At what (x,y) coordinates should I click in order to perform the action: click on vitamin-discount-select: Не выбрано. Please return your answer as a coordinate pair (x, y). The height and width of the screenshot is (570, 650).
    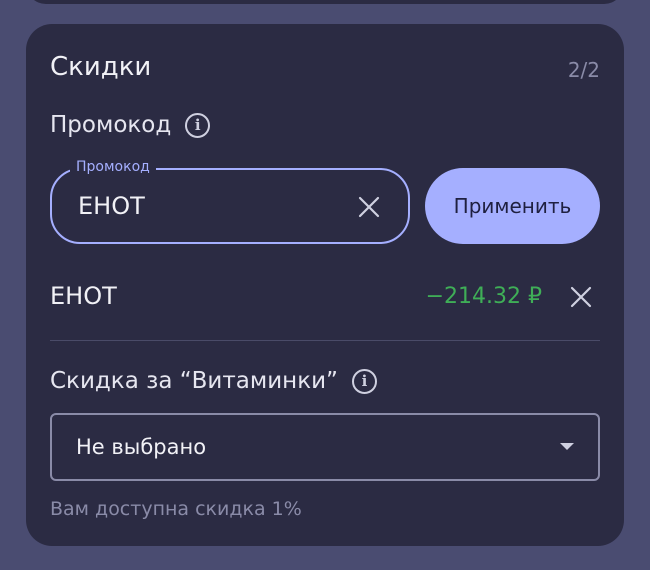
    Looking at the image, I should click on (325, 447).